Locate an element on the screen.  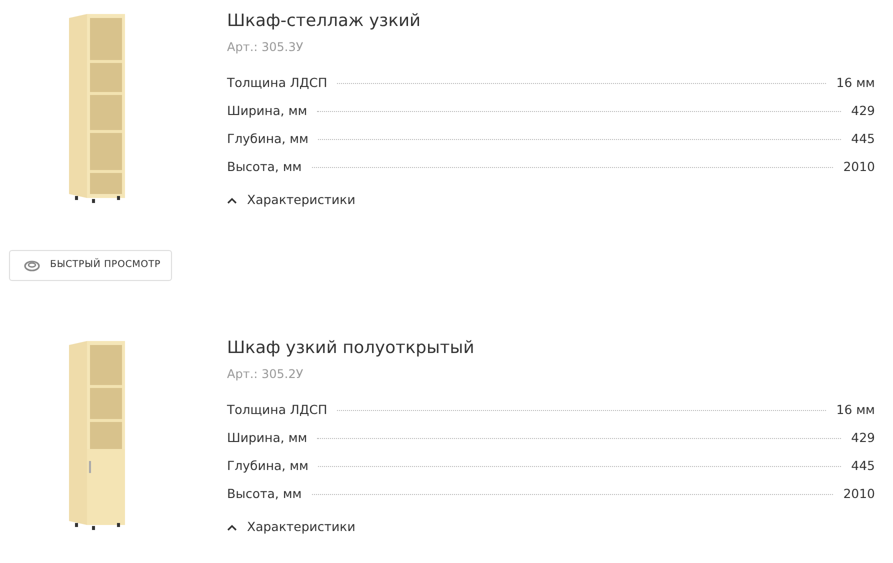
article-number: Арт.: 305.2У is located at coordinates (265, 374).